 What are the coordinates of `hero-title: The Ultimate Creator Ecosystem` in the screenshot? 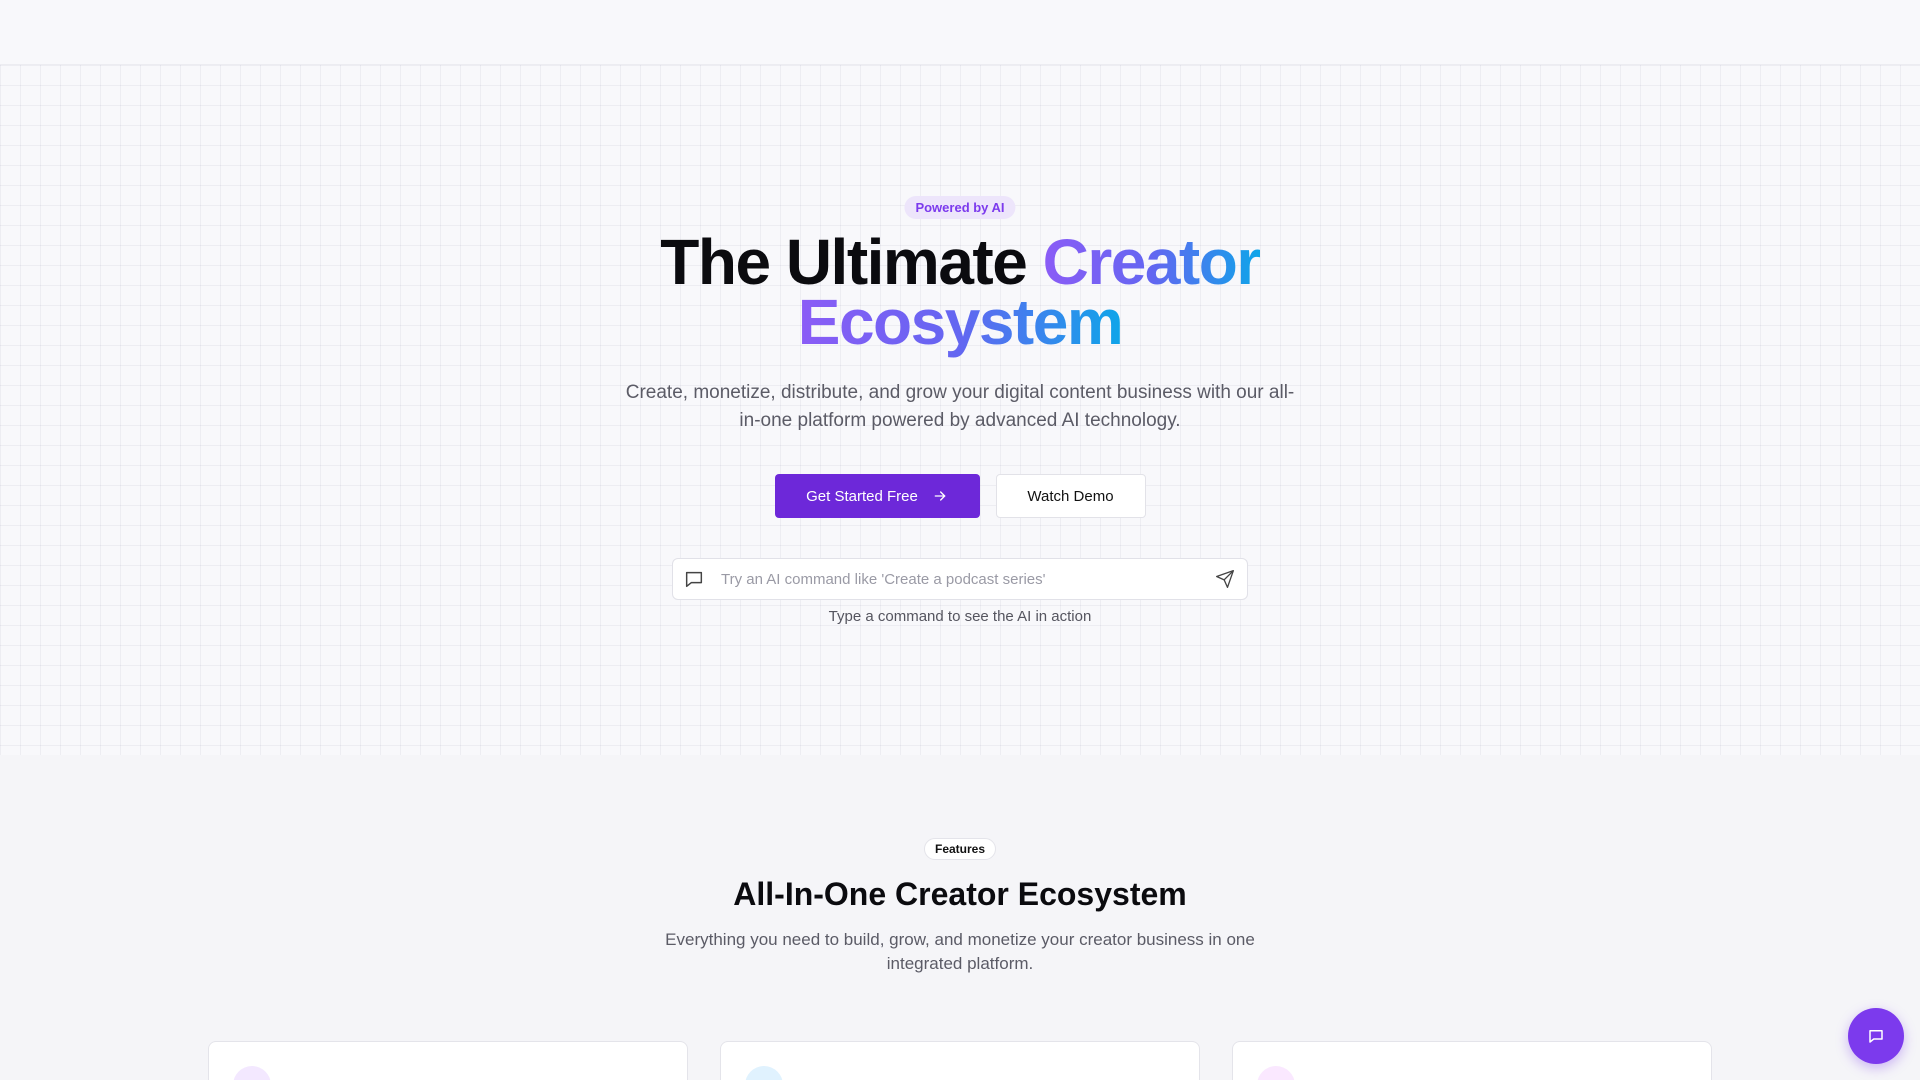 It's located at (960, 292).